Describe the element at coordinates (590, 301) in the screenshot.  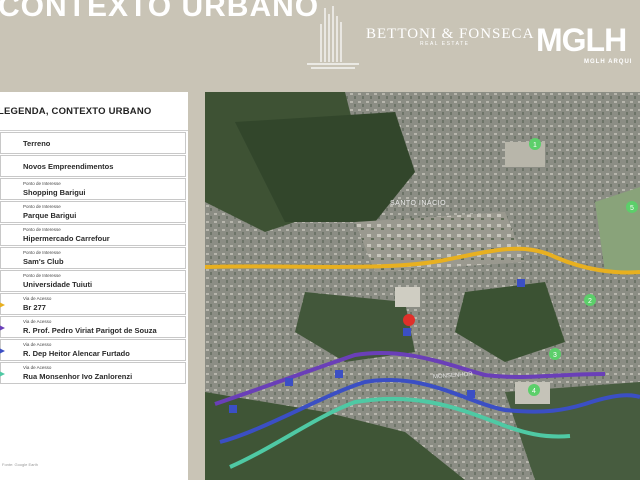
I see `poi-number: 2` at that location.